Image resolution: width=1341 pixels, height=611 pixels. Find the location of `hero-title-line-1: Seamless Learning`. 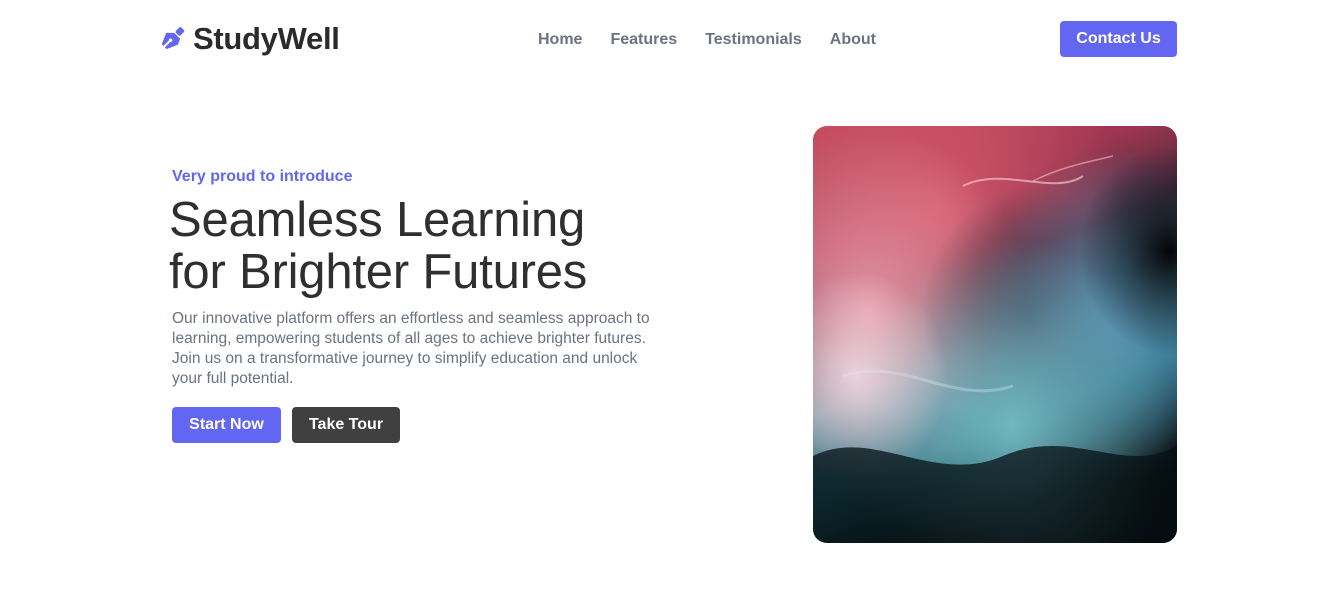

hero-title-line-1: Seamless Learning is located at coordinates (377, 220).